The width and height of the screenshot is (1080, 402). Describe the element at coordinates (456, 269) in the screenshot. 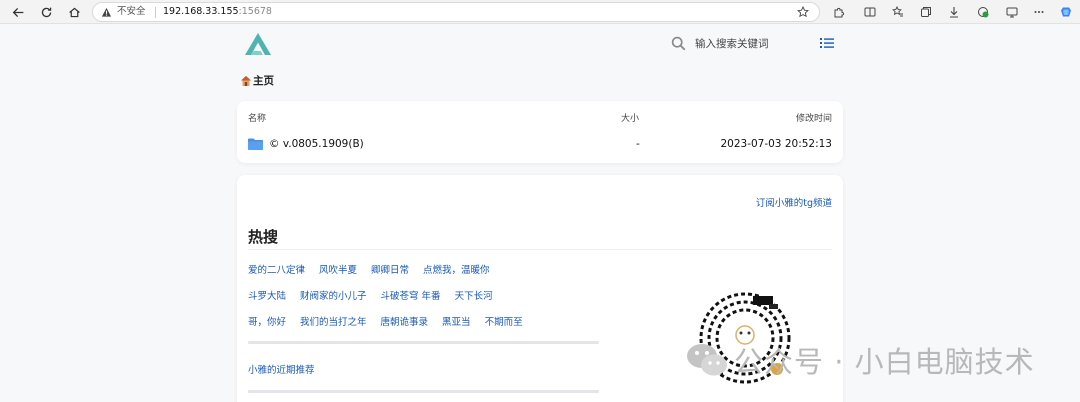

I see `hot-link: 点燃我，温暖你` at that location.